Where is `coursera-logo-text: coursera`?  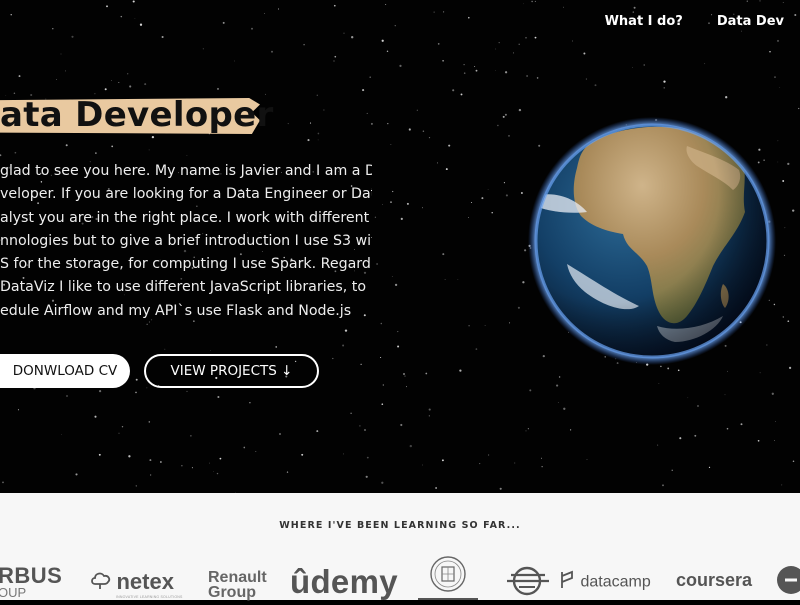 coursera-logo-text: coursera is located at coordinates (714, 580).